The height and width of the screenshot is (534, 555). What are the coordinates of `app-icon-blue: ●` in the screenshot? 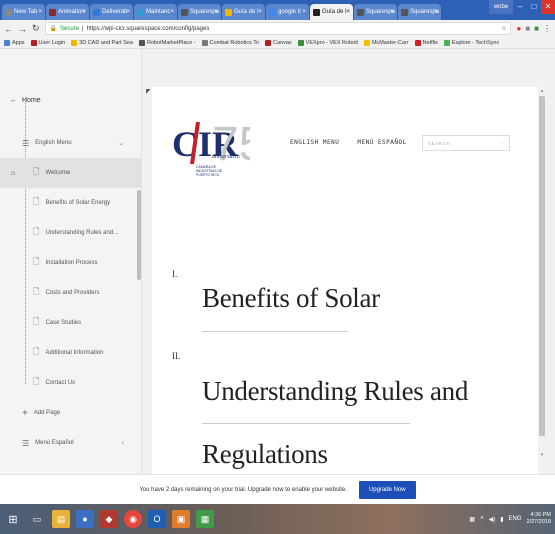 It's located at (85, 519).